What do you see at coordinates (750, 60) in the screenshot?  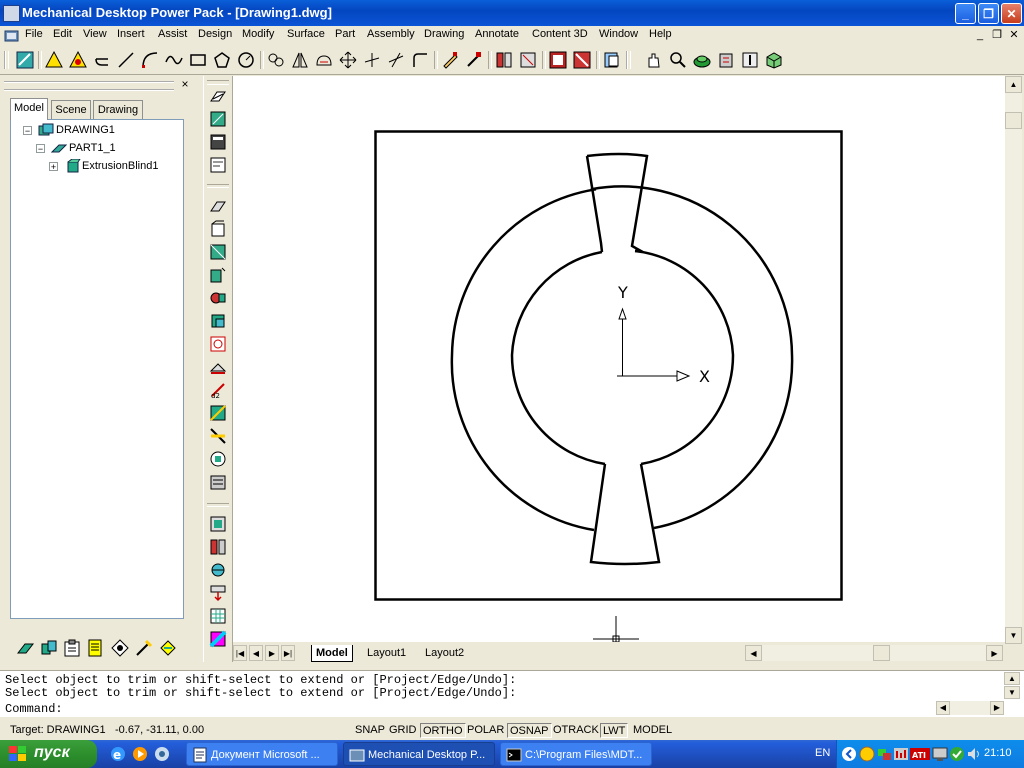 I see `dimension-icon` at bounding box center [750, 60].